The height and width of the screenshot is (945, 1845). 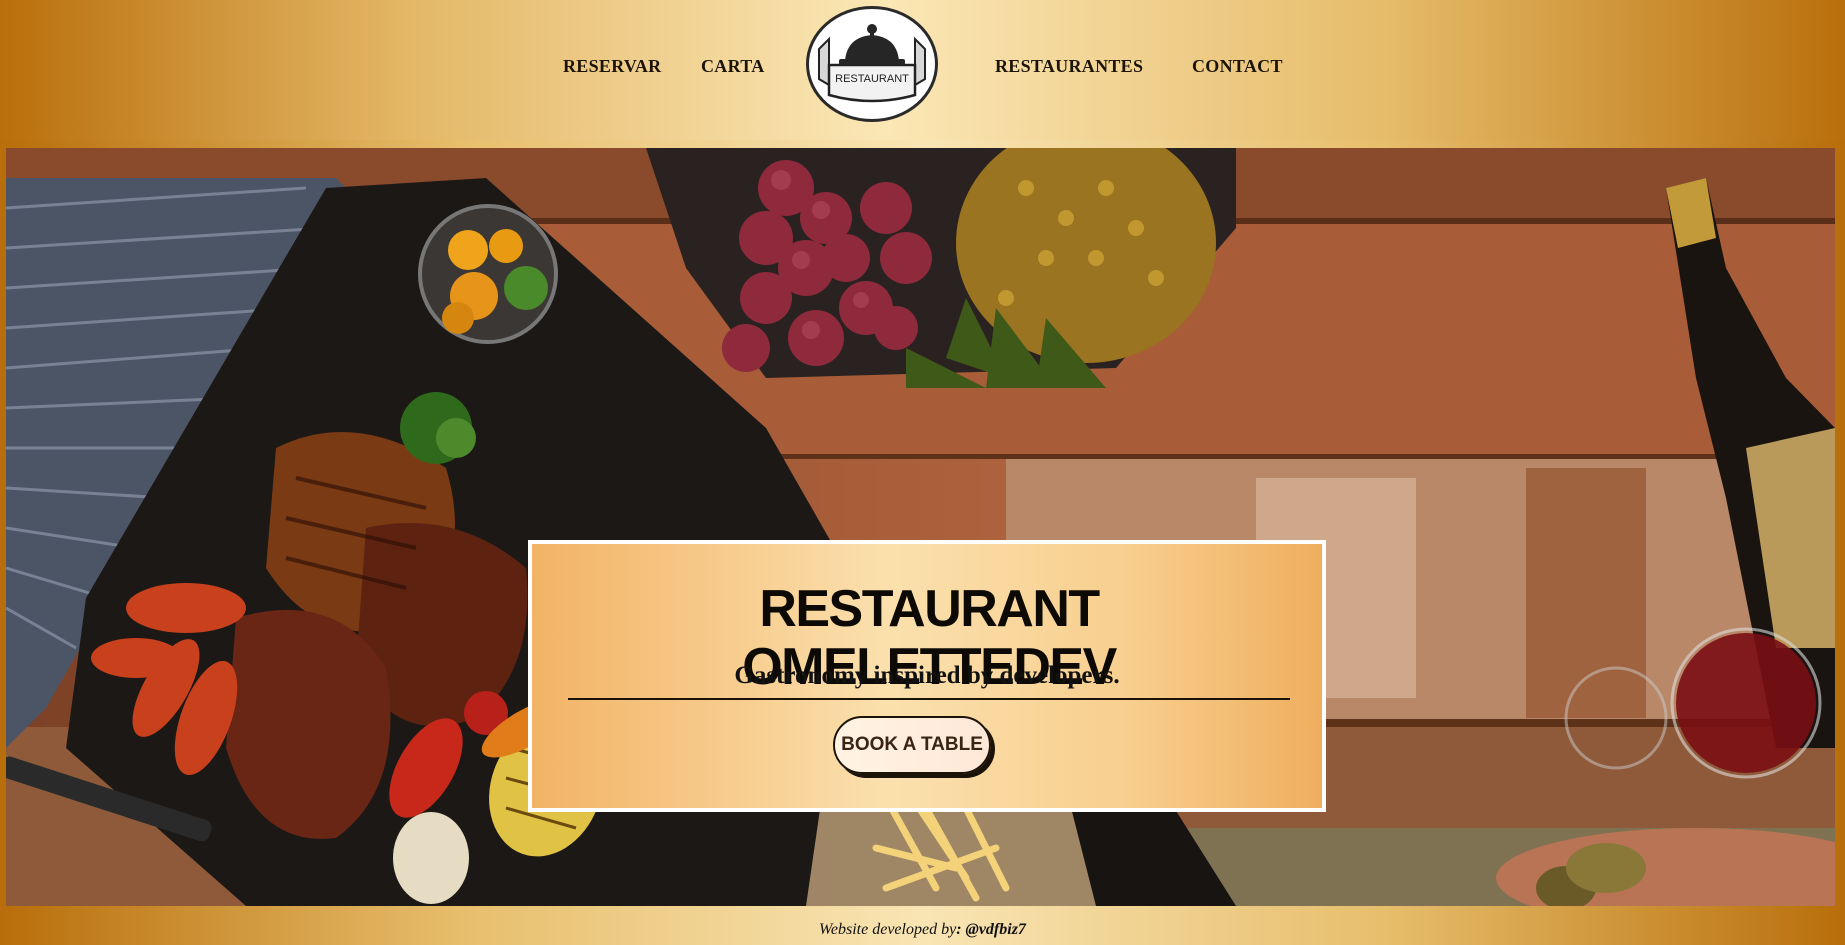 What do you see at coordinates (612, 66) in the screenshot?
I see `nav-link-reservar: RESERVAR` at bounding box center [612, 66].